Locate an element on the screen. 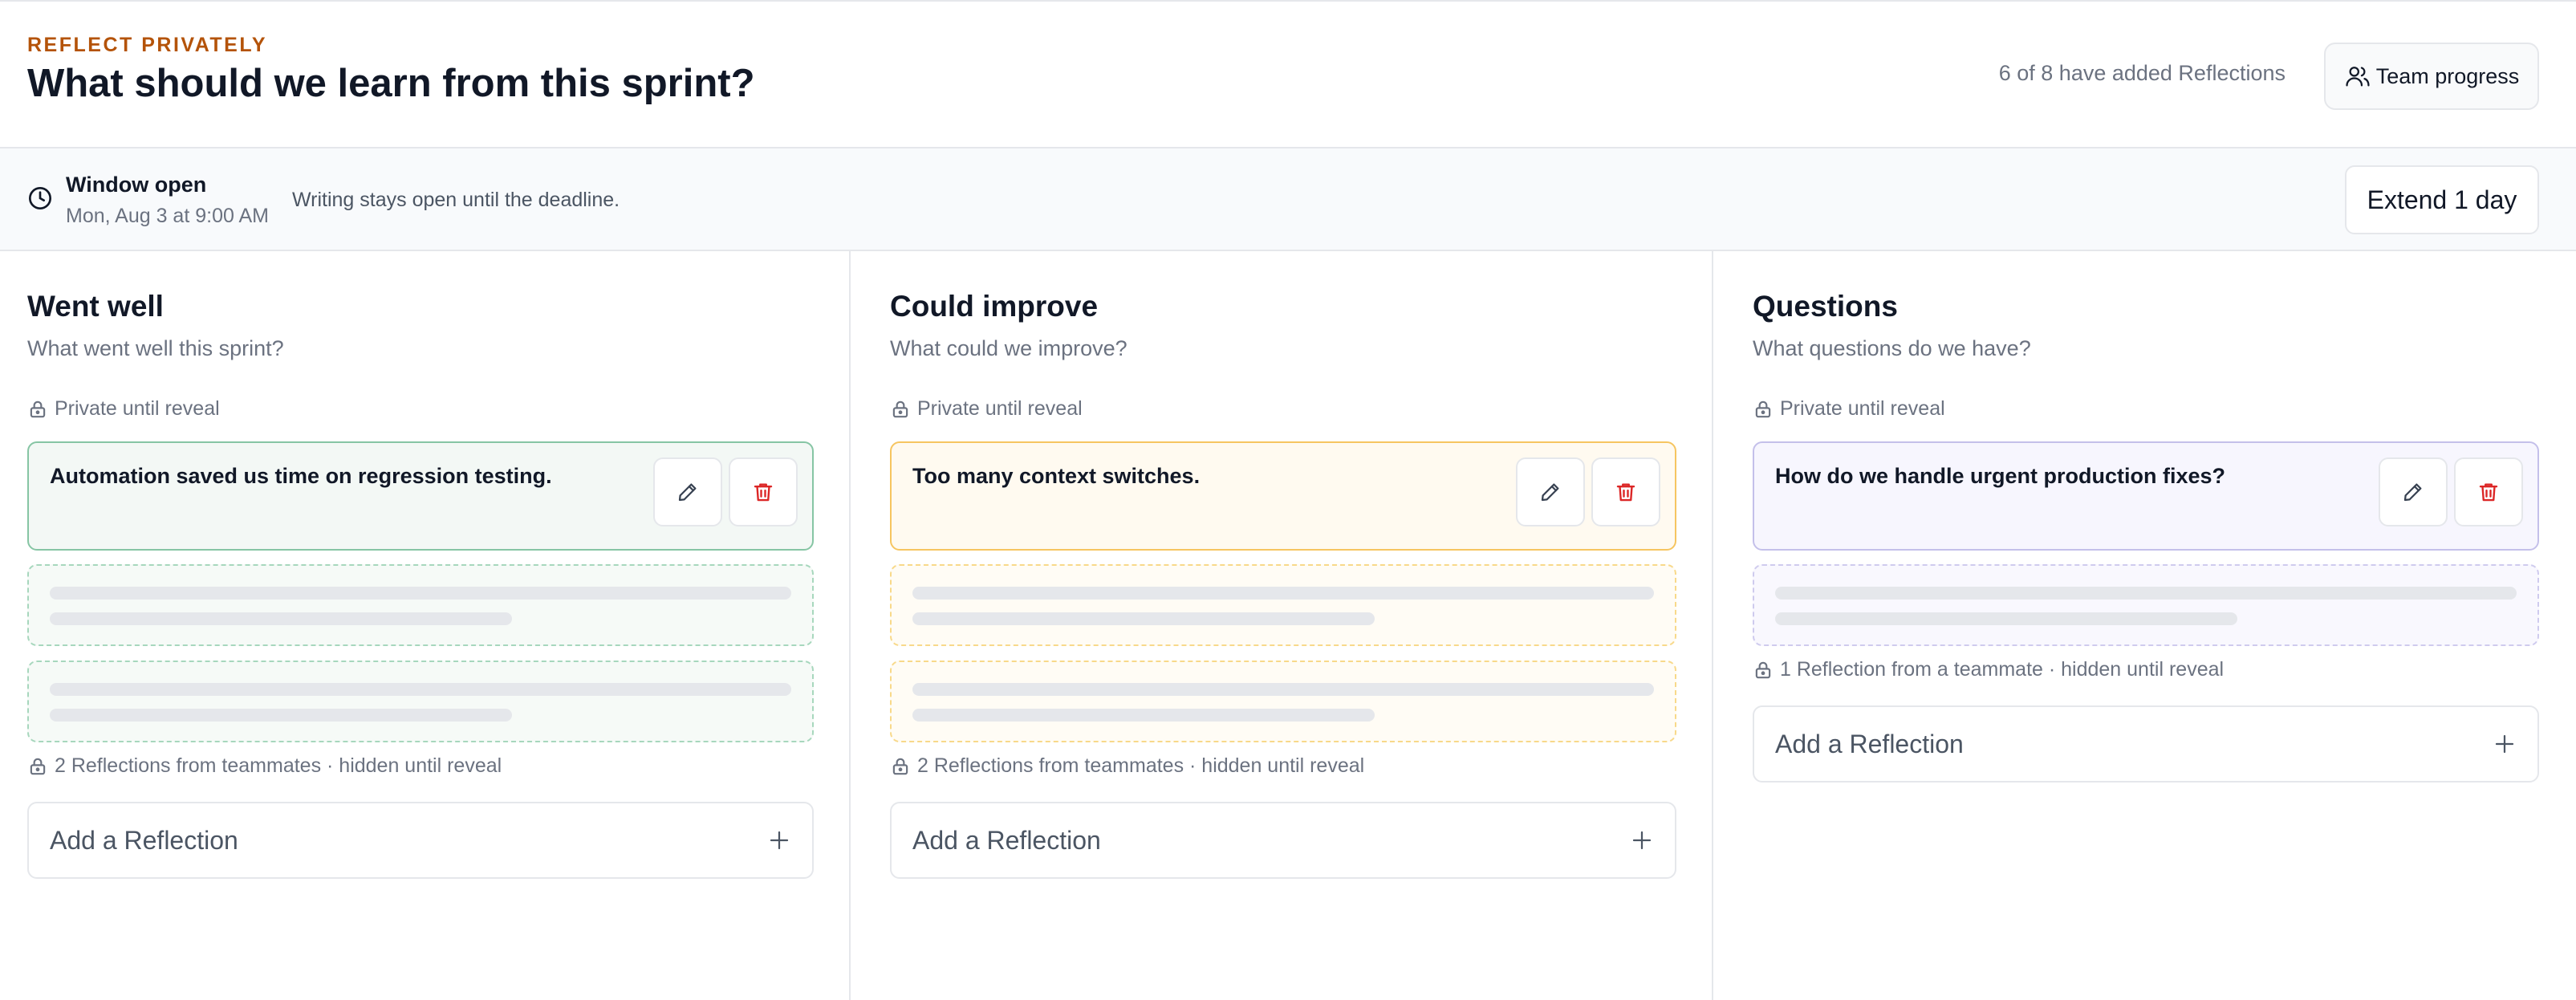 This screenshot has width=2576, height=1000. column-subtitle: What could we improve? is located at coordinates (1009, 348).